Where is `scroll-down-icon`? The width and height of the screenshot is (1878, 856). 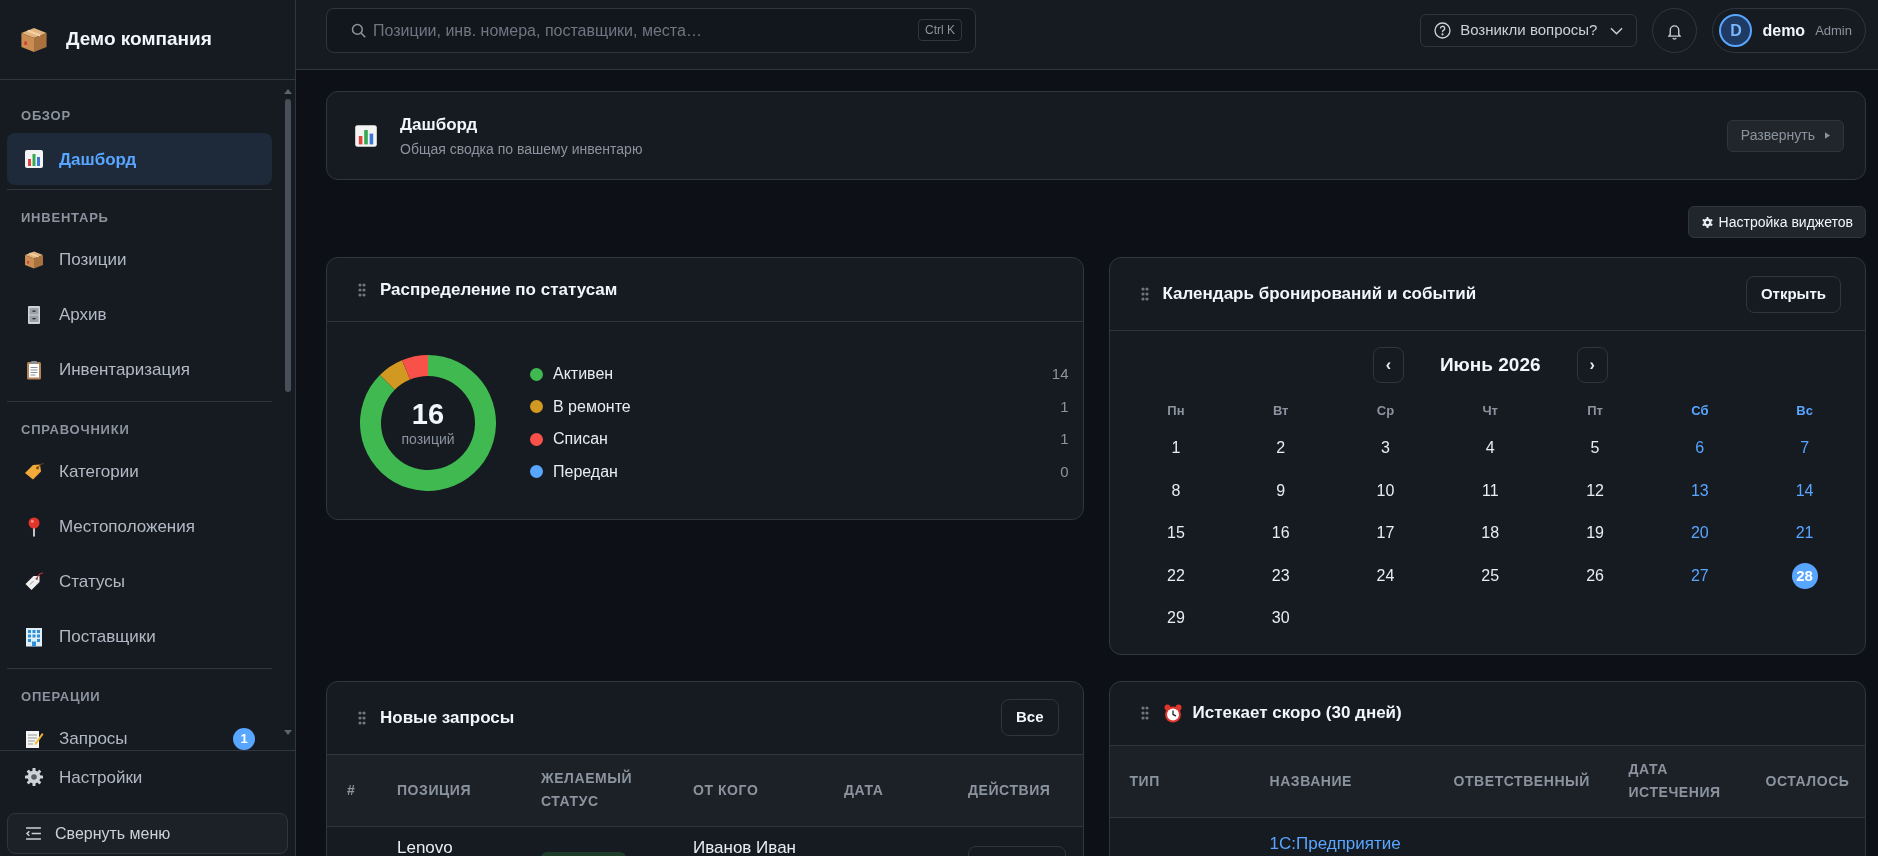 scroll-down-icon is located at coordinates (288, 732).